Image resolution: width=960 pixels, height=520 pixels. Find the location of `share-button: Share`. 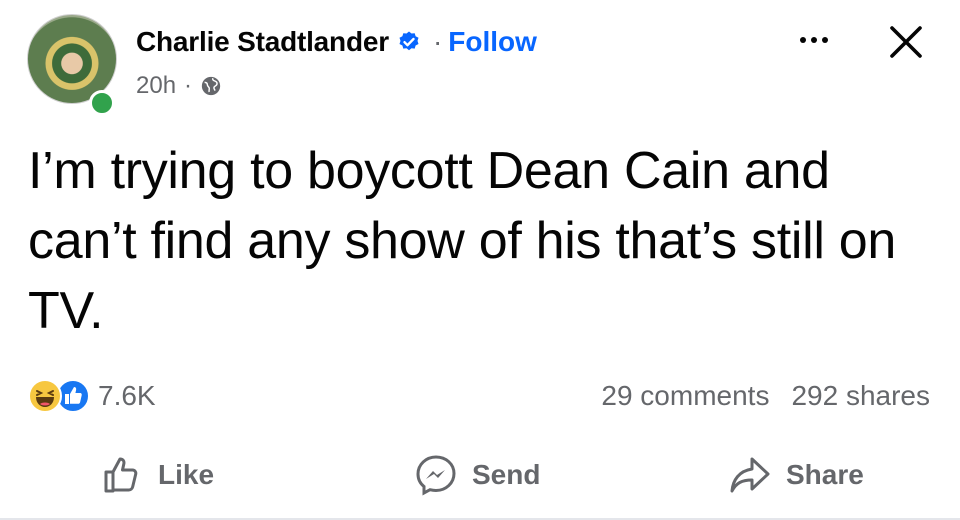

share-button: Share is located at coordinates (796, 475).